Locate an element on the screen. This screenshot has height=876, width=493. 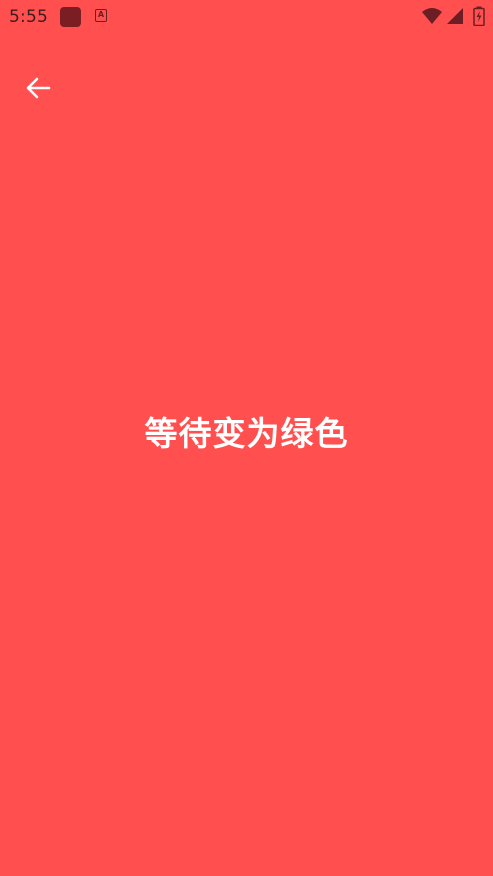
app-notification-icon is located at coordinates (70, 17).